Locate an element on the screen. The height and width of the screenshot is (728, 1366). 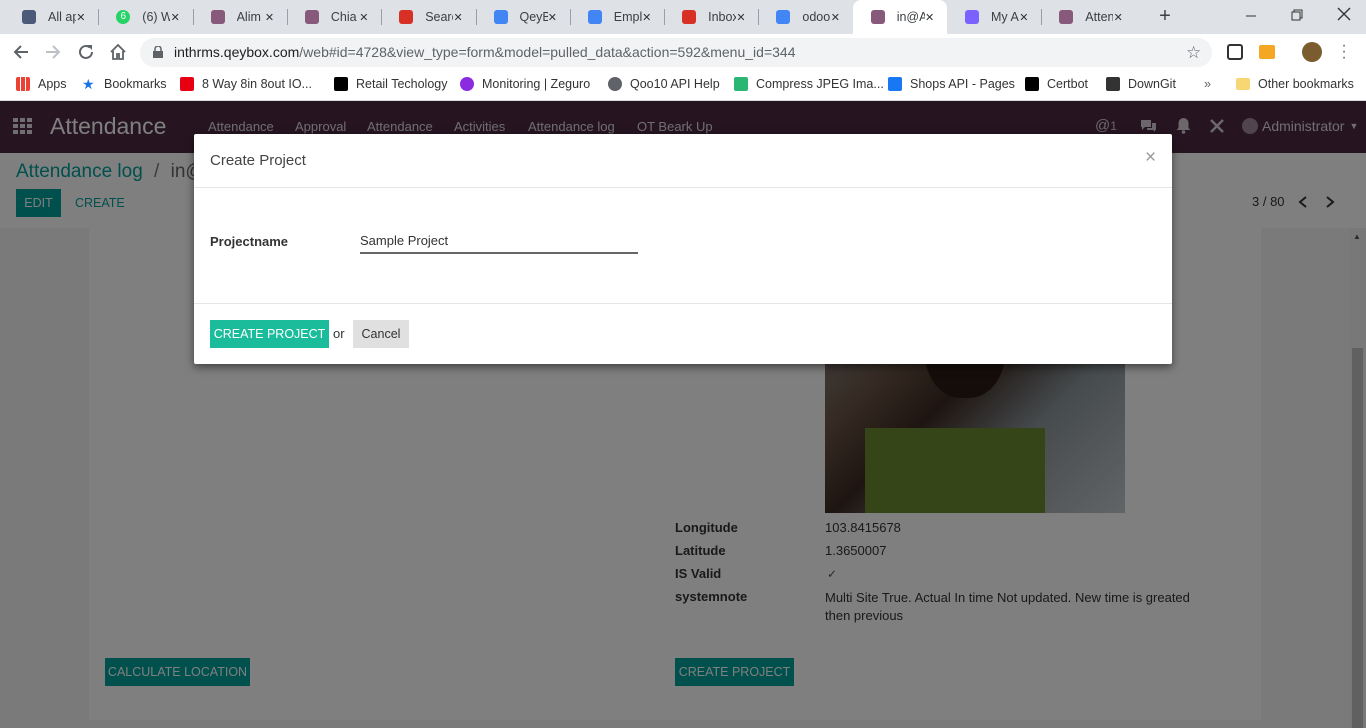
browser-tab: All apps✕ is located at coordinates (51, 17).